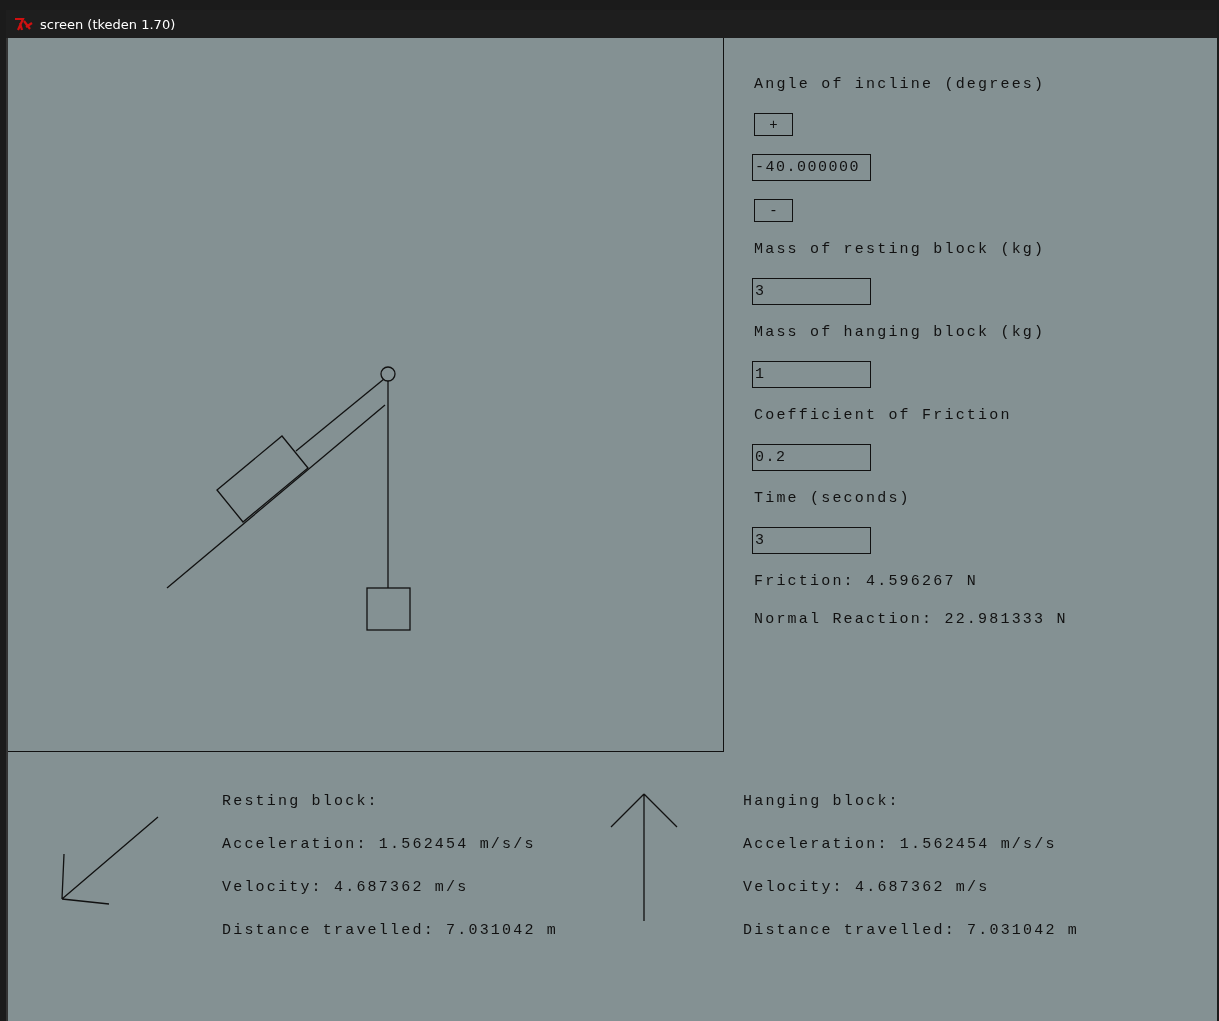 Image resolution: width=1219 pixels, height=1021 pixels. I want to click on label: Mass of hanging block (kg), so click(900, 333).